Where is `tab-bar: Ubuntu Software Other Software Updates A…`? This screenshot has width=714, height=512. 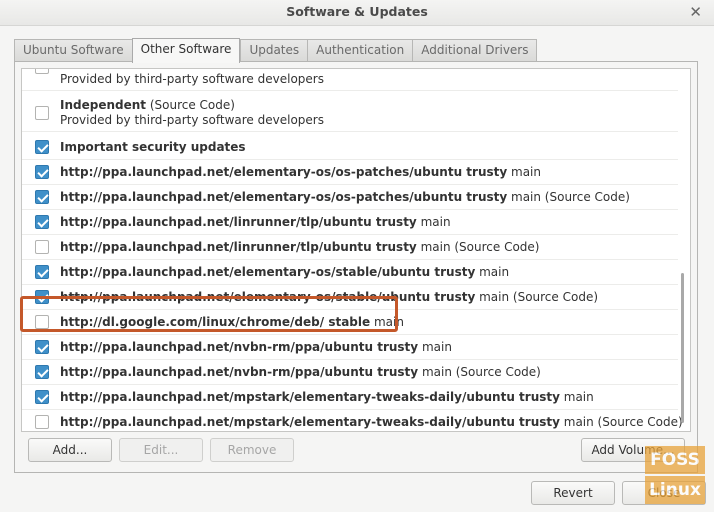 tab-bar: Ubuntu Software Other Software Updates A… is located at coordinates (276, 50).